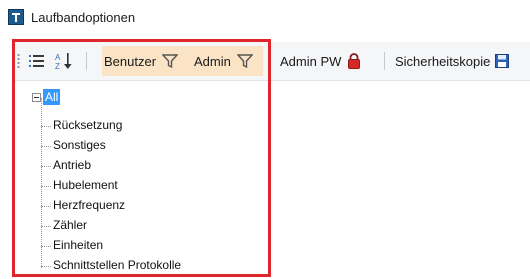 This screenshot has width=530, height=279. What do you see at coordinates (16, 17) in the screenshot?
I see `treadmill-app-icon` at bounding box center [16, 17].